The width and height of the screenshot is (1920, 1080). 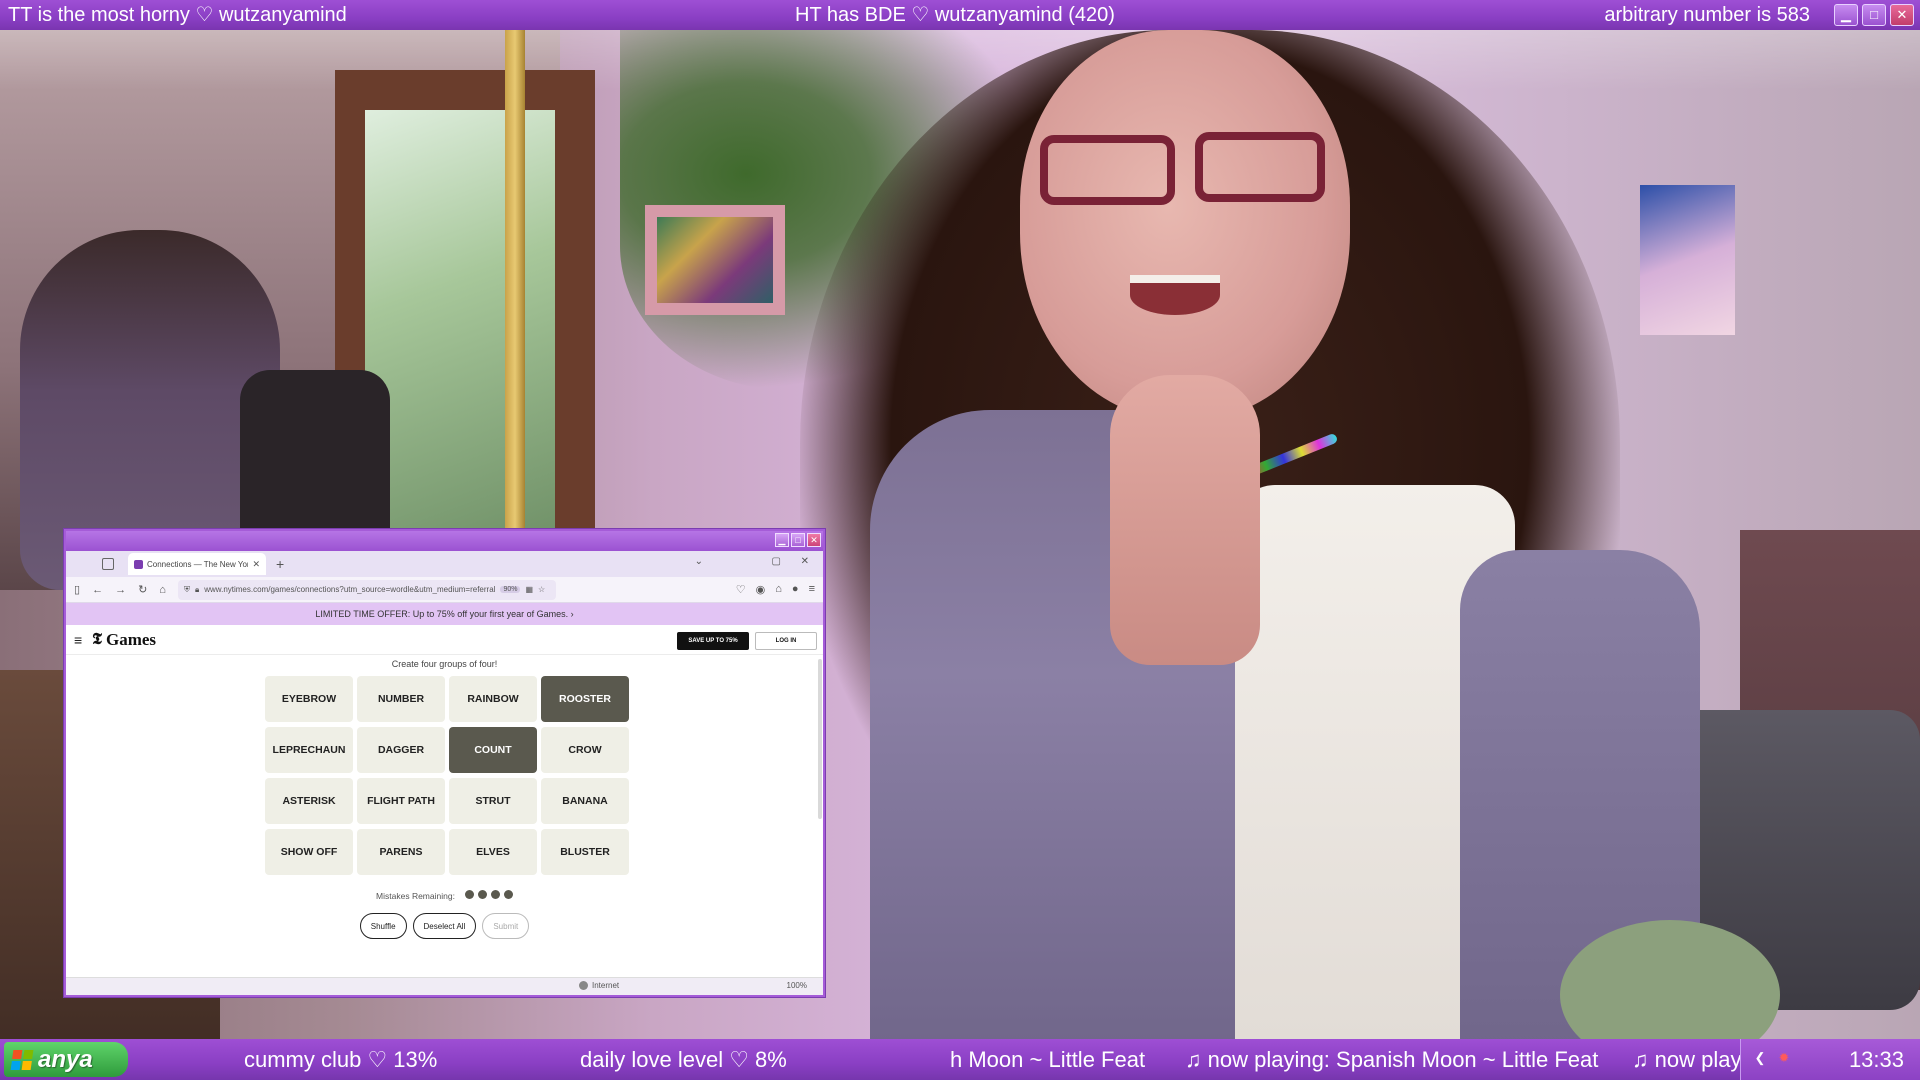 I want to click on word-tile: STRUT, so click(x=493, y=801).